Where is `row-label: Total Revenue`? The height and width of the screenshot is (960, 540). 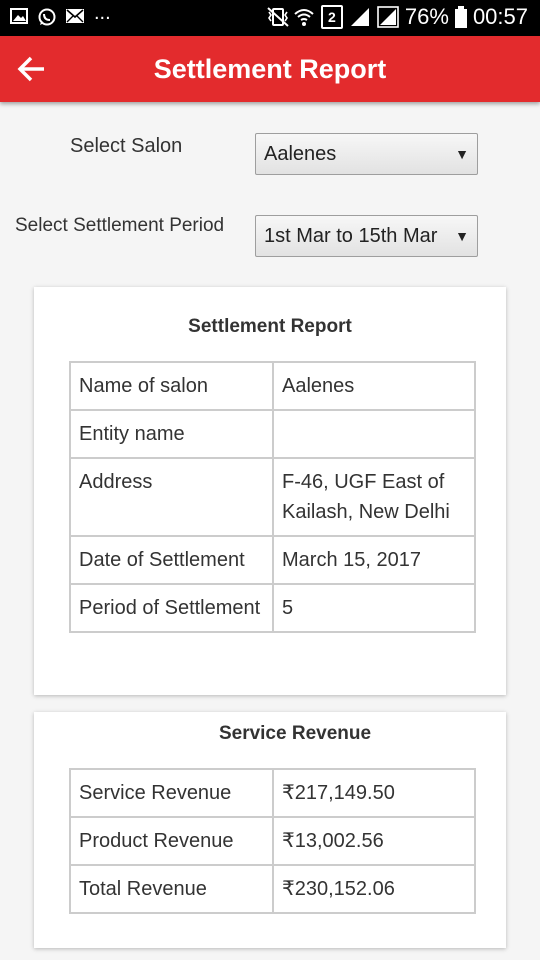 row-label: Total Revenue is located at coordinates (171, 889).